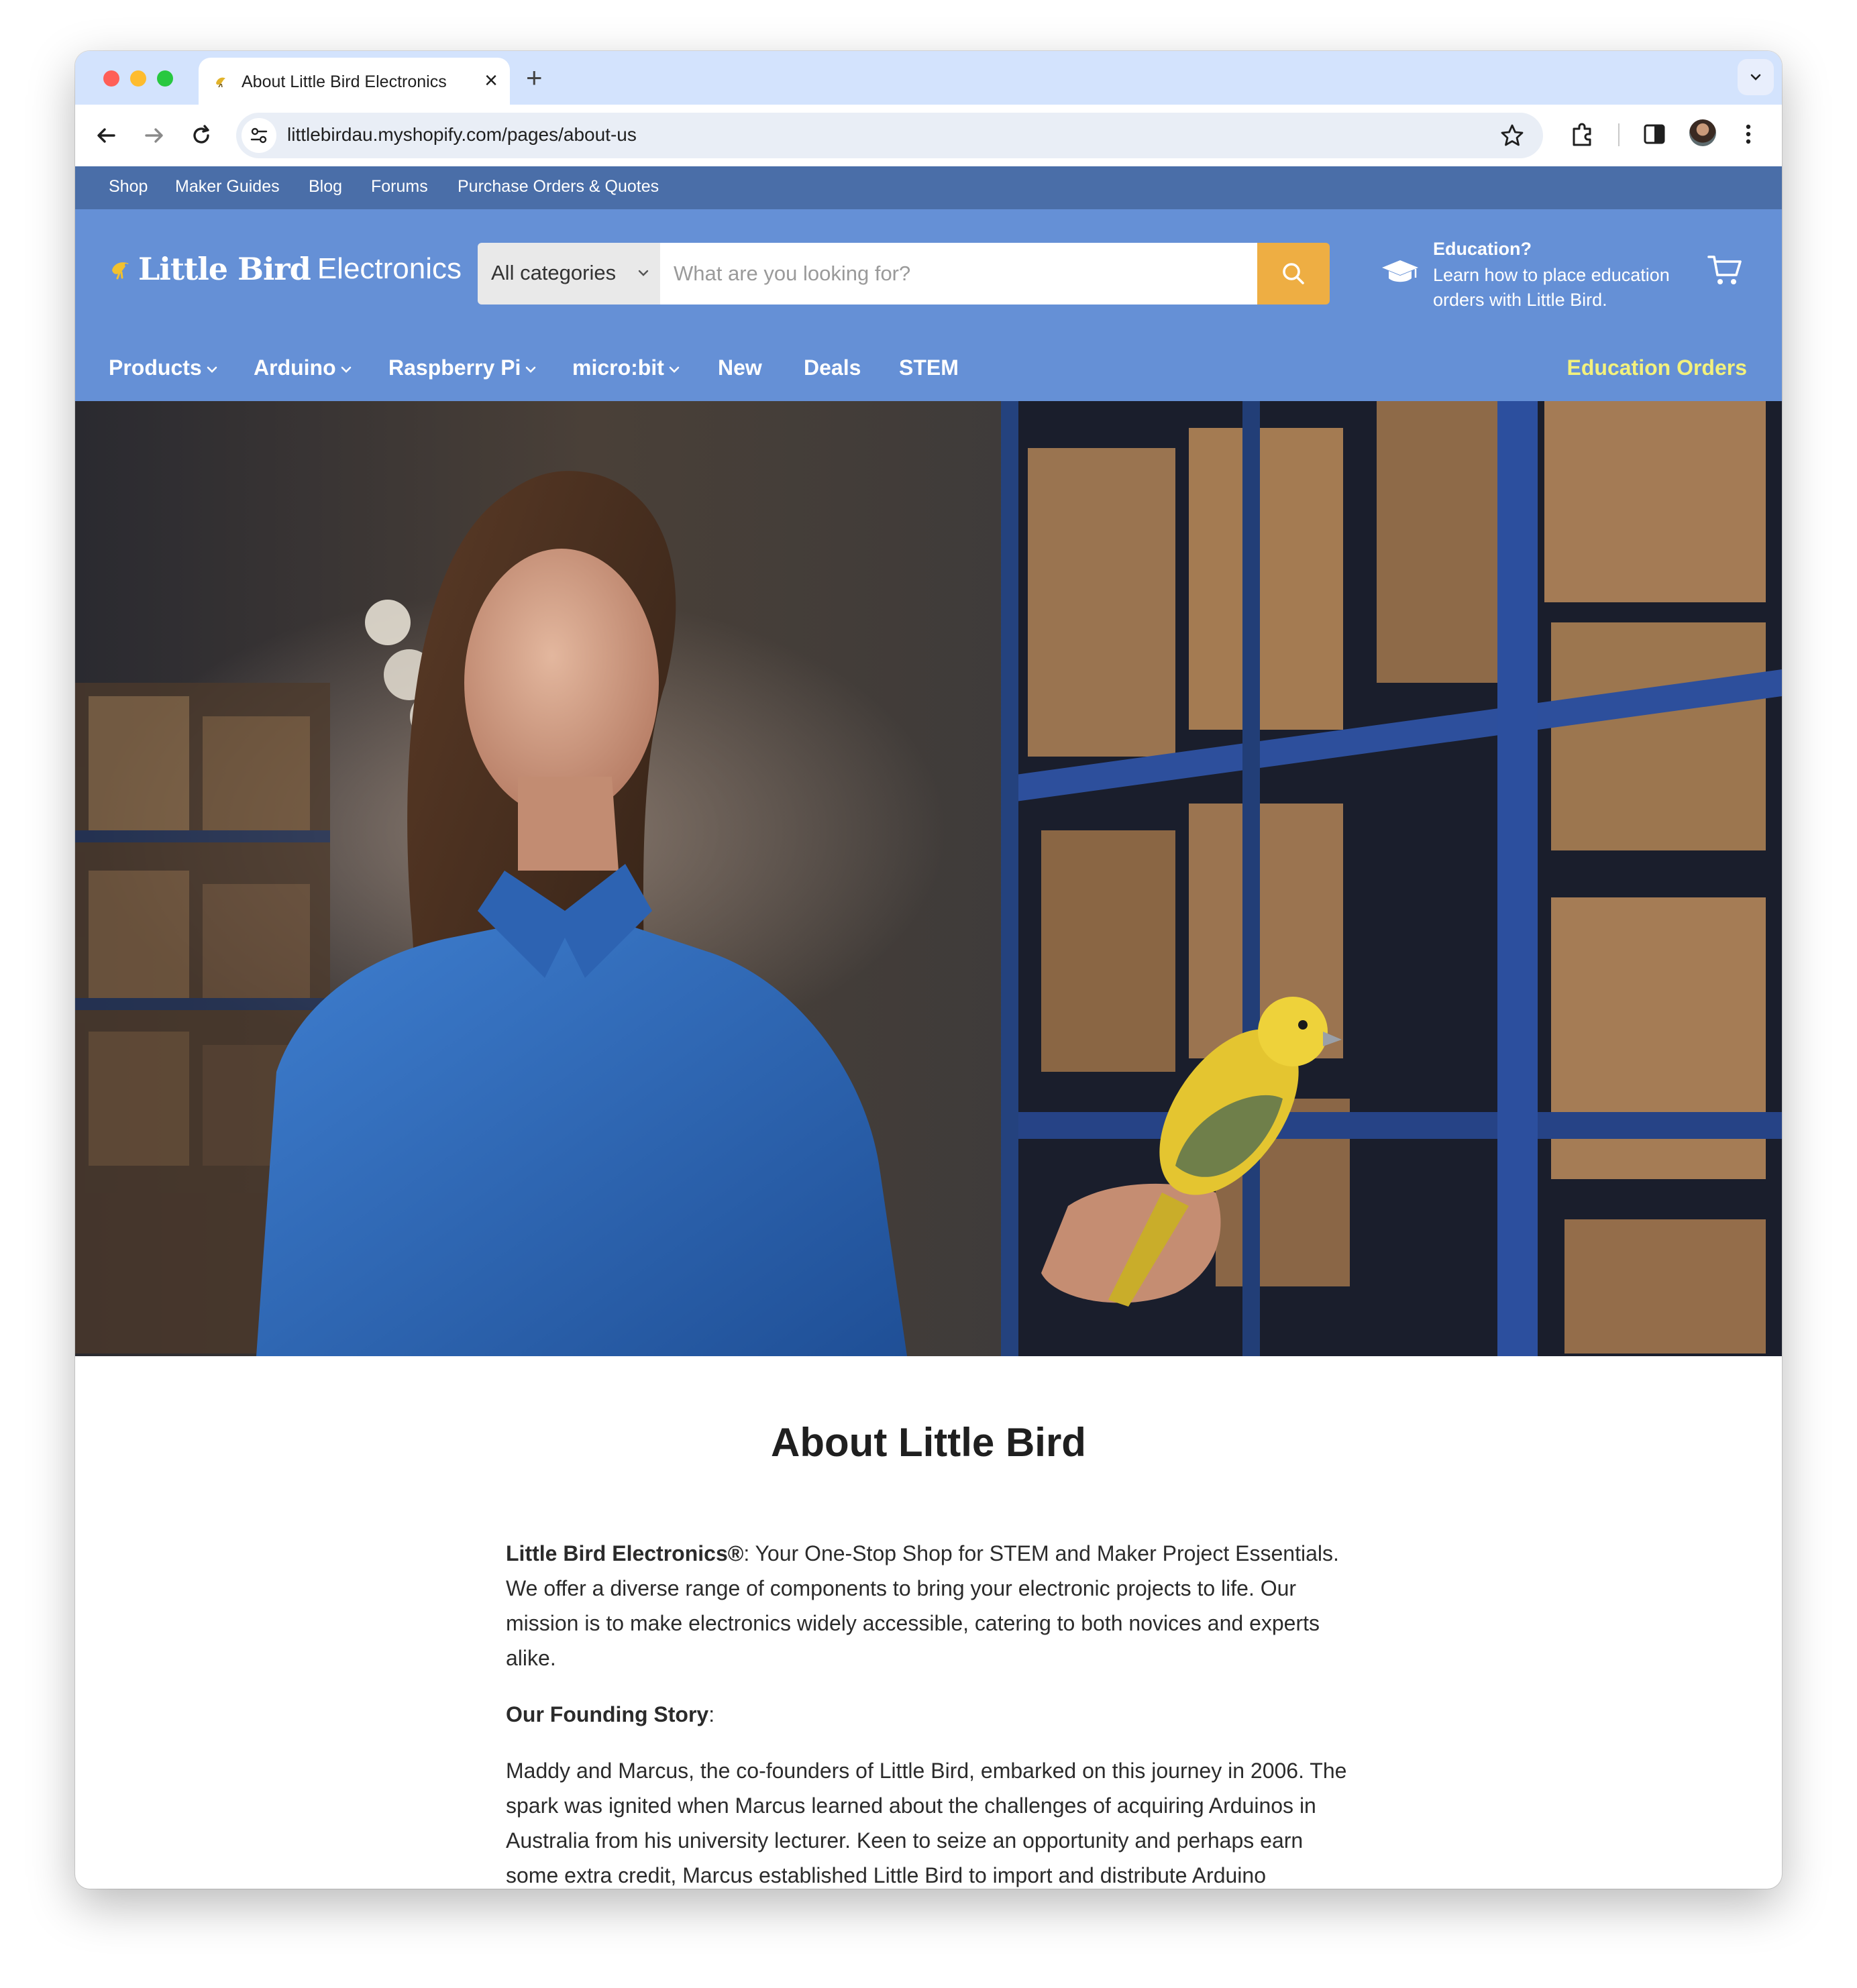  Describe the element at coordinates (1748, 134) in the screenshot. I see `more-vertical-icon` at that location.